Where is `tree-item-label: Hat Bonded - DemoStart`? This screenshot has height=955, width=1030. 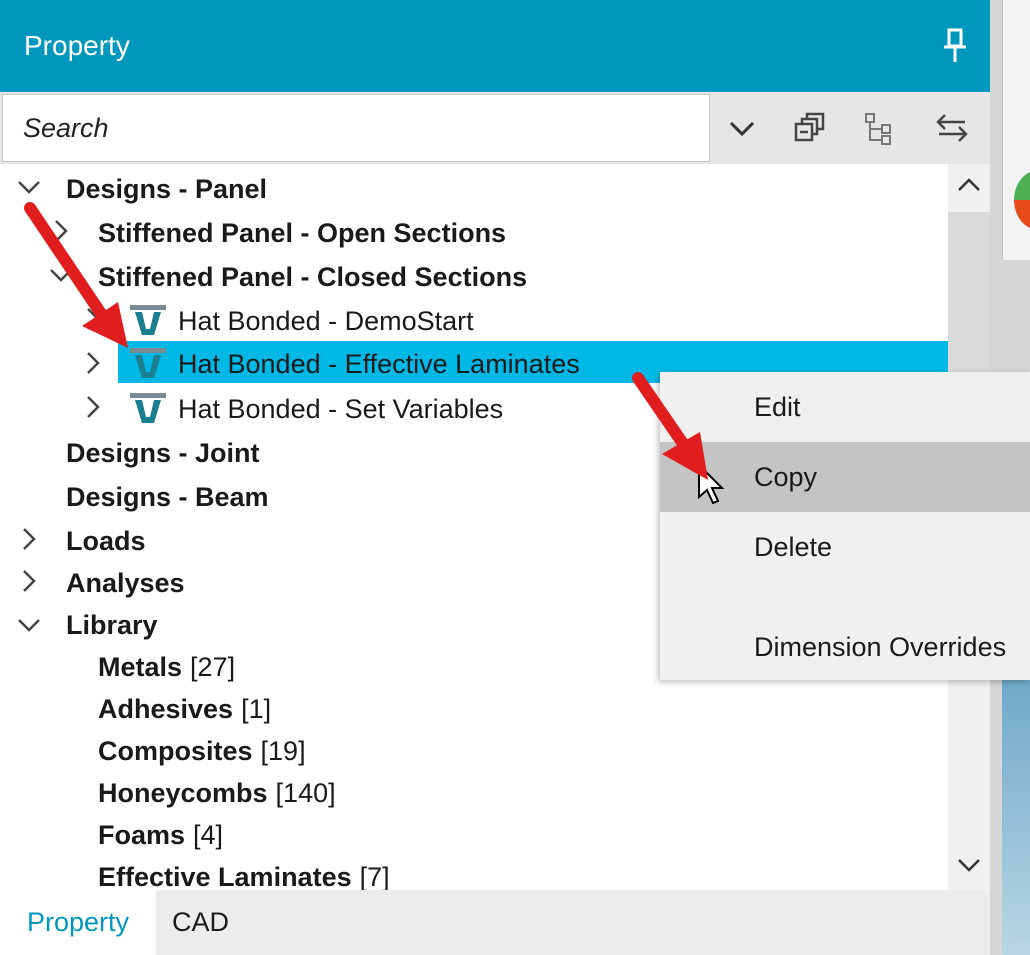
tree-item-label: Hat Bonded - DemoStart is located at coordinates (326, 320).